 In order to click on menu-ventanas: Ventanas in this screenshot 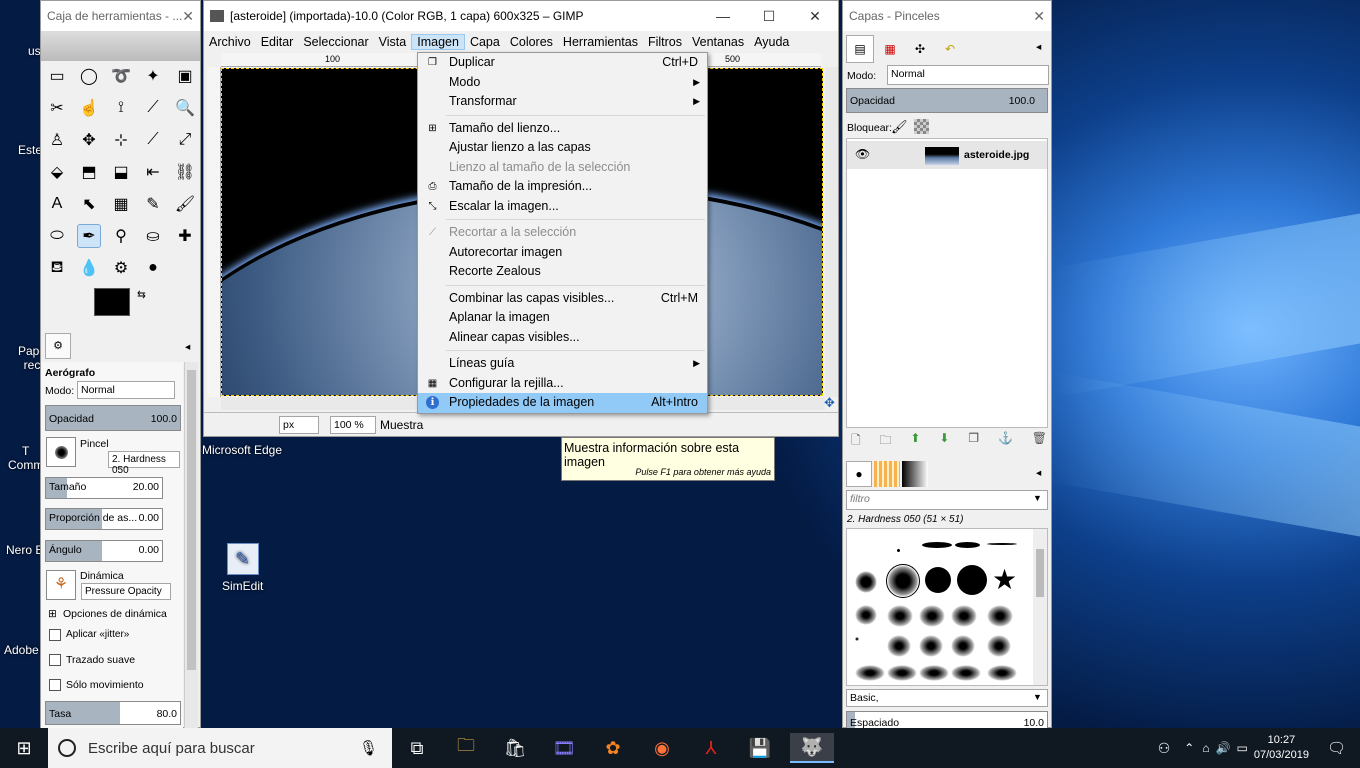, I will do `click(718, 42)`.